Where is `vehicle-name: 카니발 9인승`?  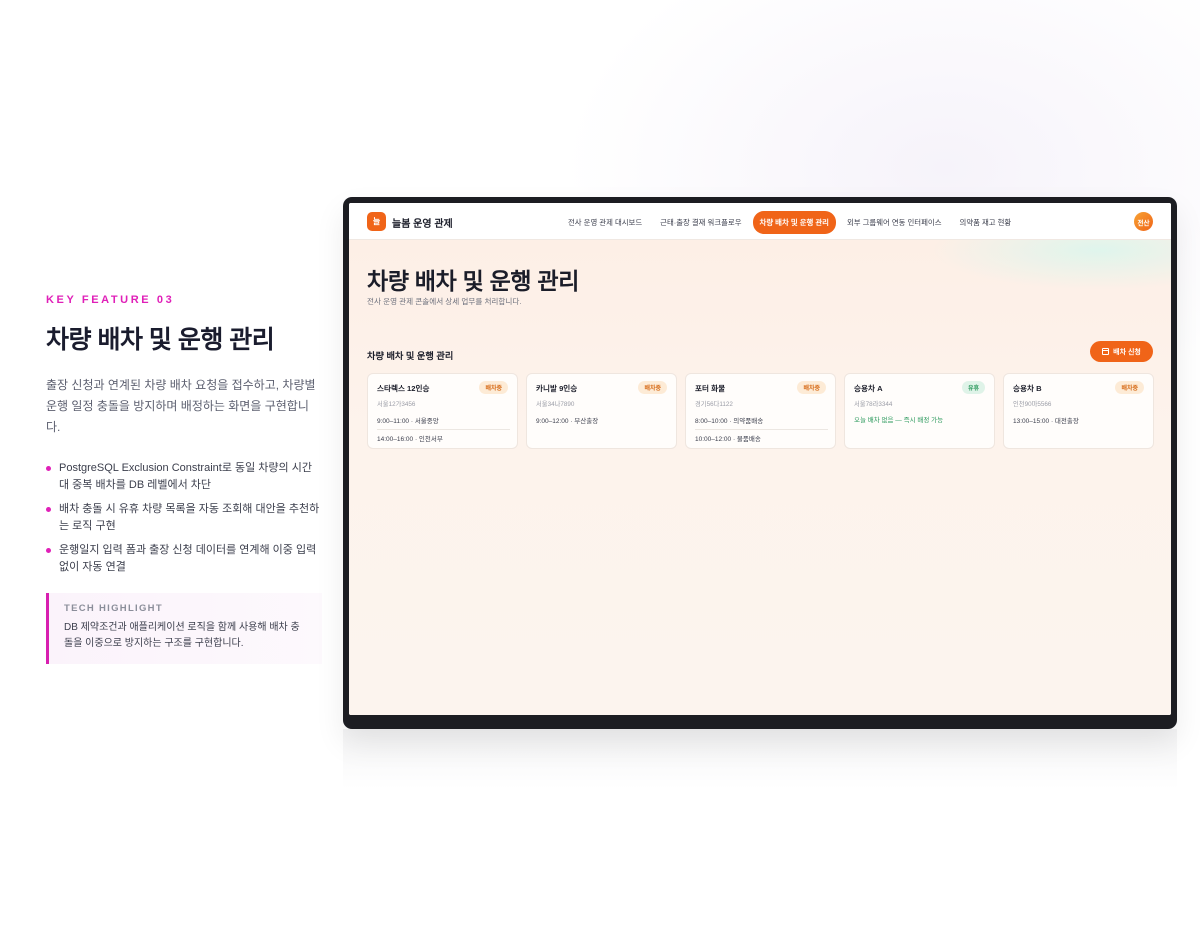 vehicle-name: 카니발 9인승 is located at coordinates (557, 388).